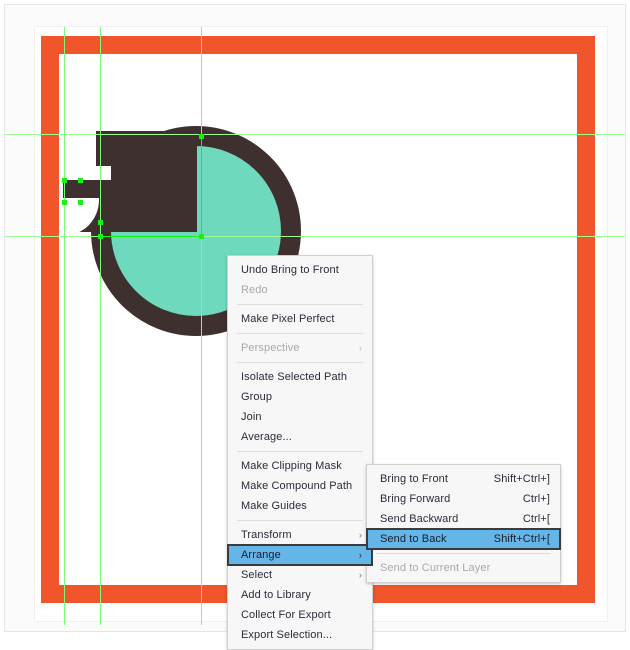 The width and height of the screenshot is (630, 650). Describe the element at coordinates (300, 535) in the screenshot. I see `context-menu-item-transform: Transform ›` at that location.